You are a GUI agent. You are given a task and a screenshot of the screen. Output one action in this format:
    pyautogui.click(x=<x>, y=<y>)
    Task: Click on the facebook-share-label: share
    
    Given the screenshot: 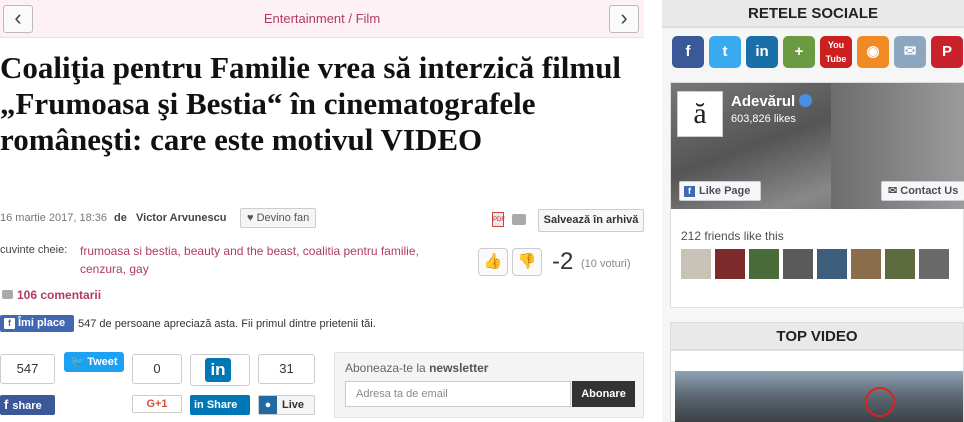 What is the action you would take?
    pyautogui.click(x=27, y=406)
    